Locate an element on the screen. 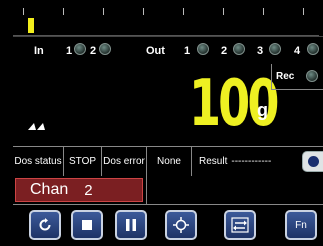 The image size is (323, 246). divider is located at coordinates (146, 190).